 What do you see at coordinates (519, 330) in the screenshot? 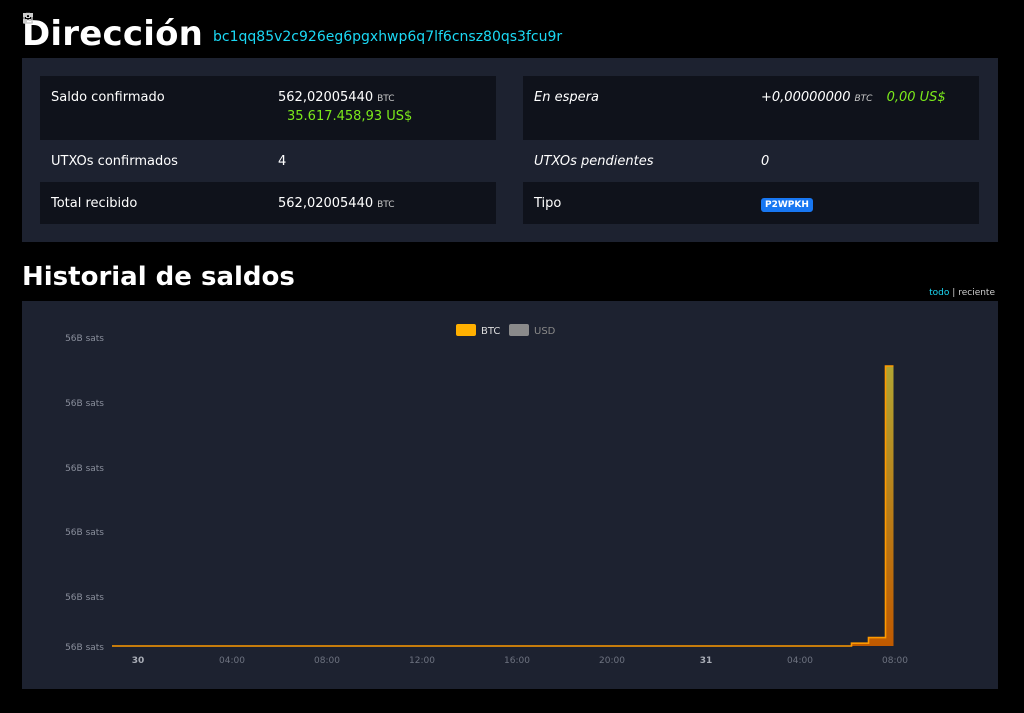
I see `legend-swatch-usd` at bounding box center [519, 330].